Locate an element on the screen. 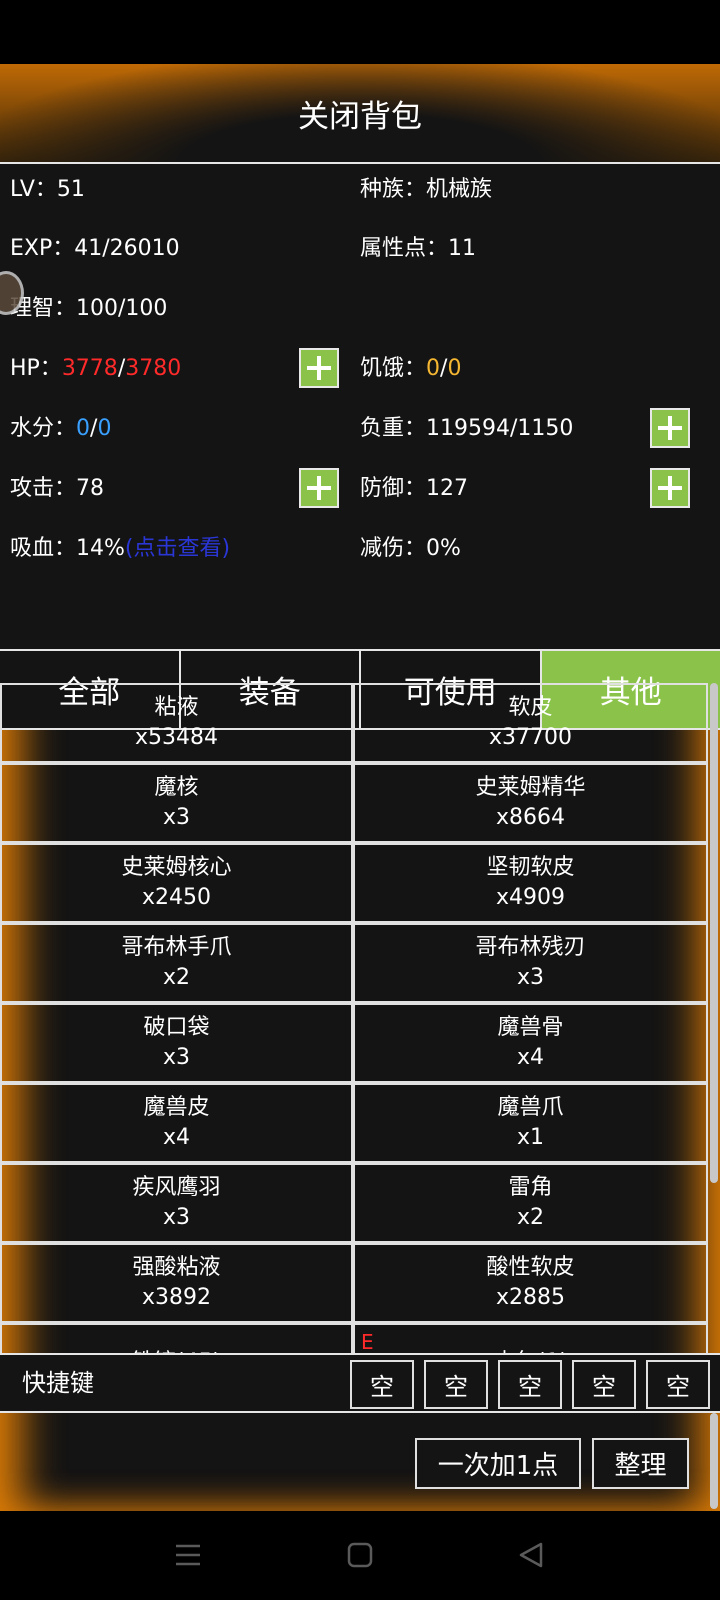  stat-water: 水分：0/0 is located at coordinates (60, 429).